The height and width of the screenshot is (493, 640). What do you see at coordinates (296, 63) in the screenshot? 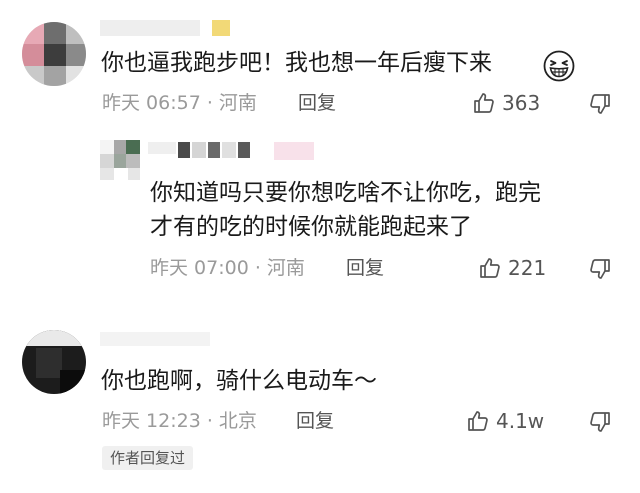
I see `comment-text: 你也逼我跑步吧！我也想一年后瘦下来` at bounding box center [296, 63].